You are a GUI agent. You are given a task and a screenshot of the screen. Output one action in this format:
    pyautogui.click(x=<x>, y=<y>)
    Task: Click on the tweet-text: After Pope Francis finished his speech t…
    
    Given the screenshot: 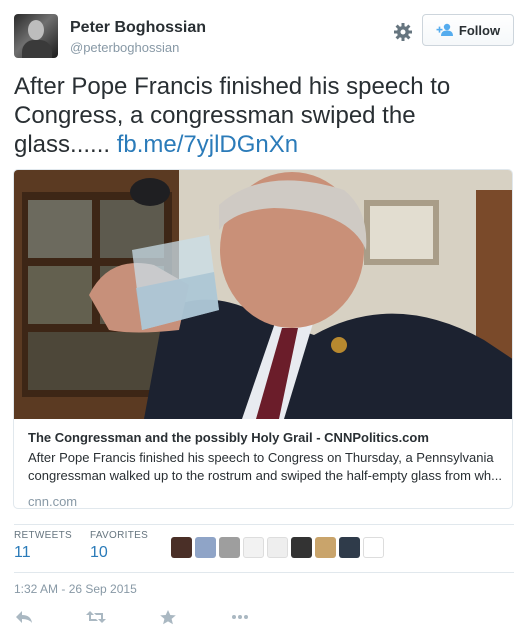 What is the action you would take?
    pyautogui.click(x=259, y=115)
    